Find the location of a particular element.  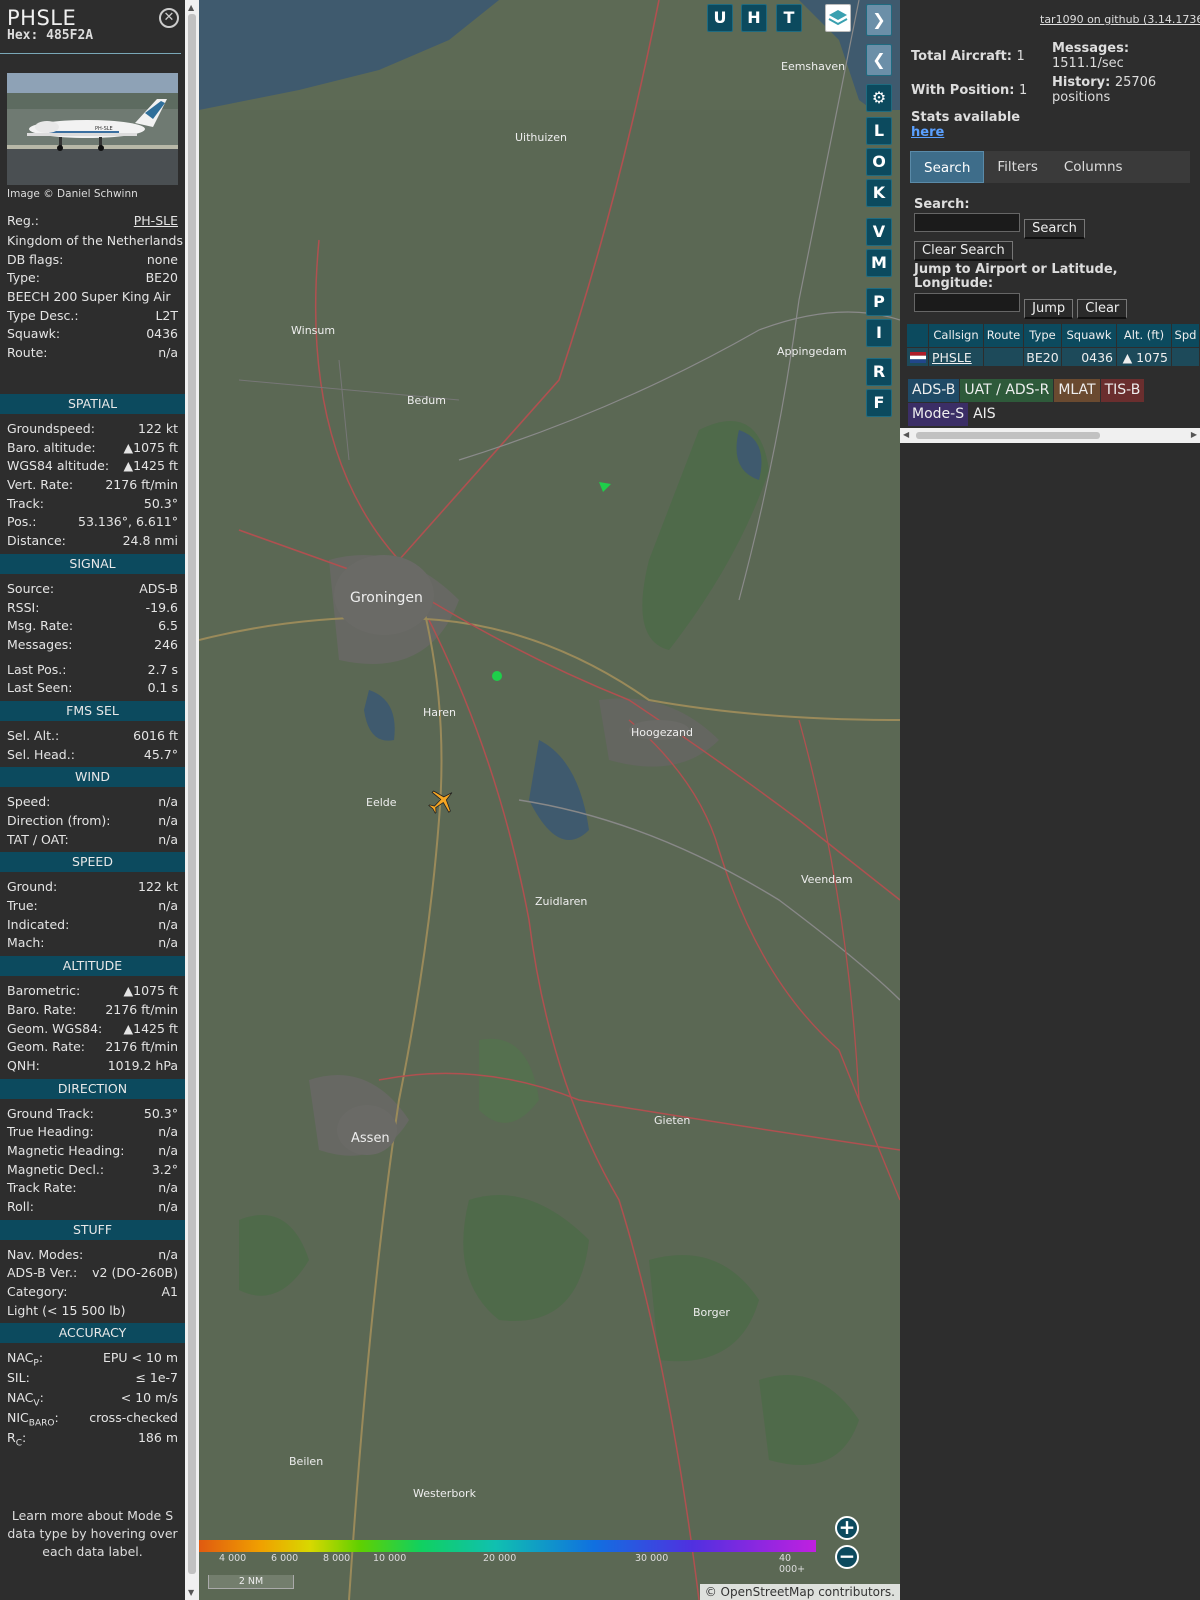

colorbar-label: 10 000 is located at coordinates (390, 1558).